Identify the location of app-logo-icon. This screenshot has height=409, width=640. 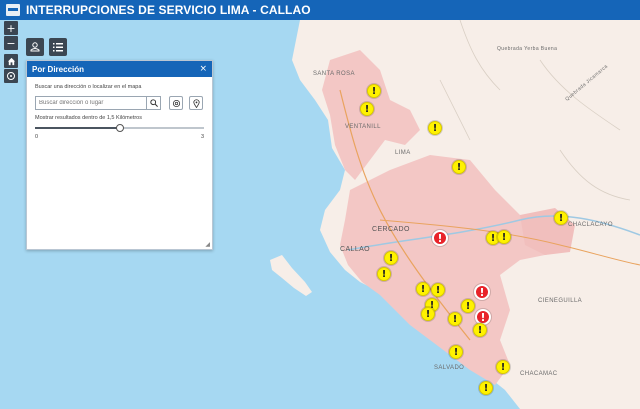
(13, 10).